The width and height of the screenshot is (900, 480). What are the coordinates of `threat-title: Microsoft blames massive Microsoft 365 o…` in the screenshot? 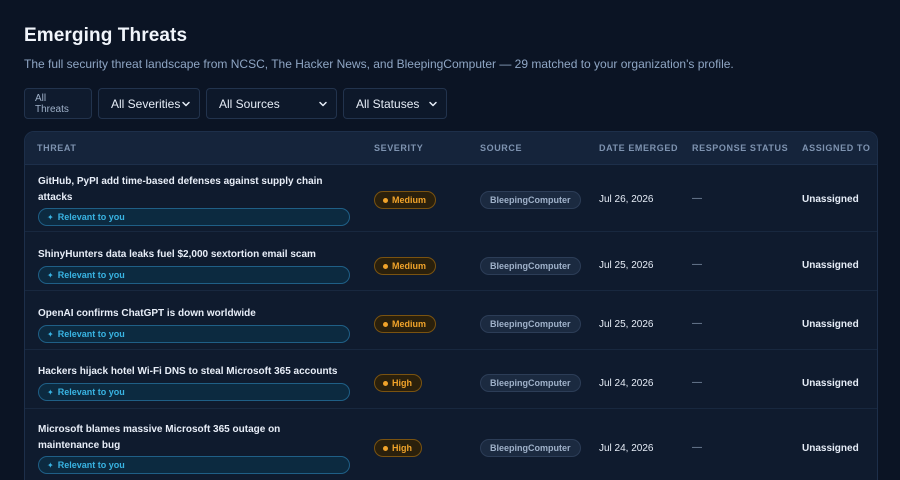 It's located at (188, 438).